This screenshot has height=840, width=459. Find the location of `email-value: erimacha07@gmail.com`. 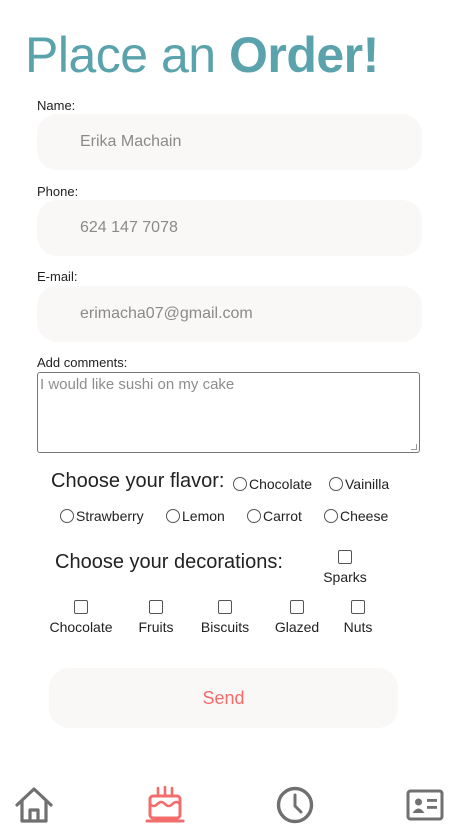

email-value: erimacha07@gmail.com is located at coordinates (166, 313).